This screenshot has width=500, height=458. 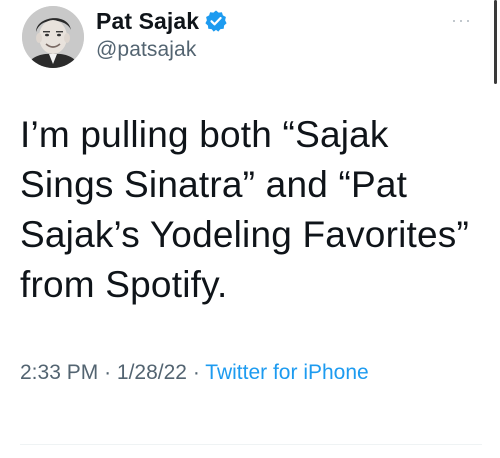 I want to click on tweet-source-link: Twitter for iPhone, so click(x=286, y=372).